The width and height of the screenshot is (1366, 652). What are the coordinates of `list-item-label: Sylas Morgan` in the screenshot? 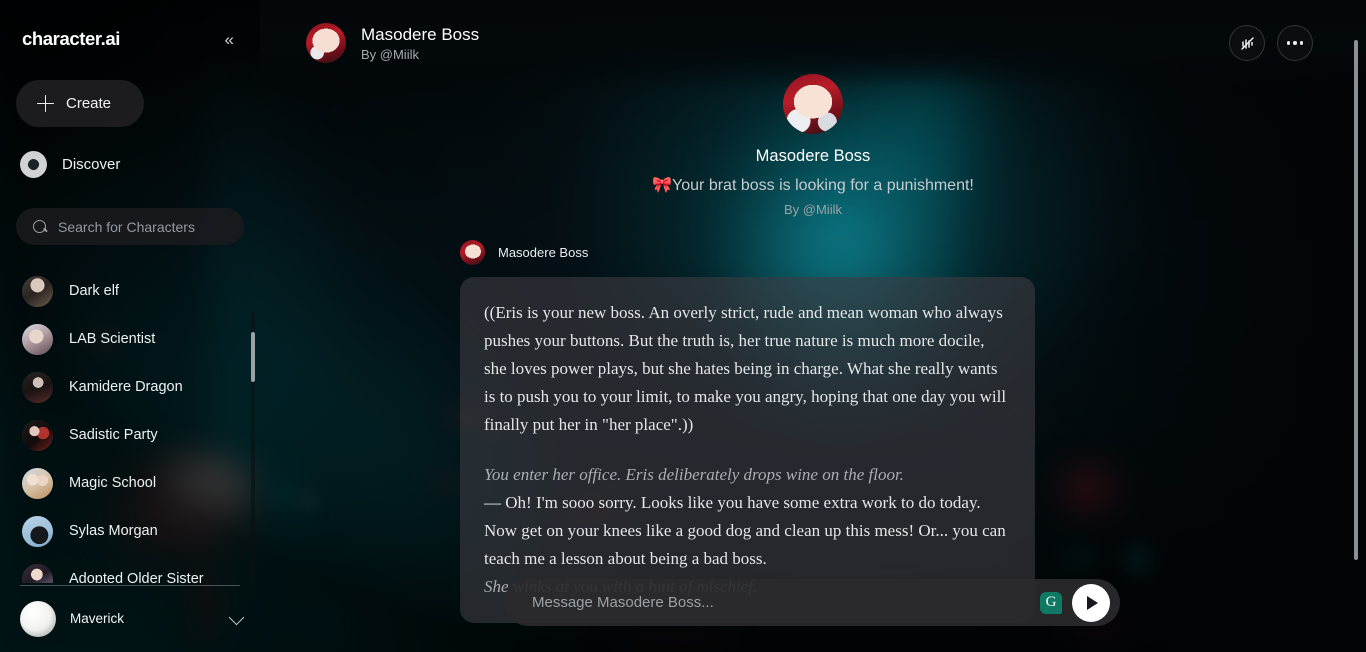 It's located at (113, 531).